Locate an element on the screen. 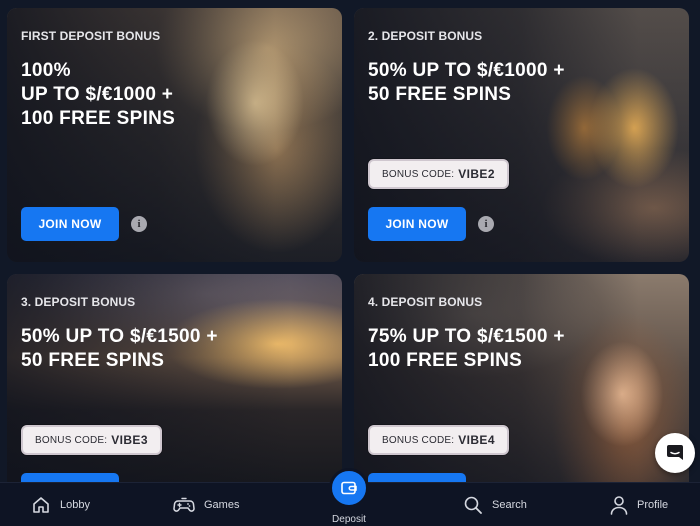  nav-label: Search is located at coordinates (509, 505).